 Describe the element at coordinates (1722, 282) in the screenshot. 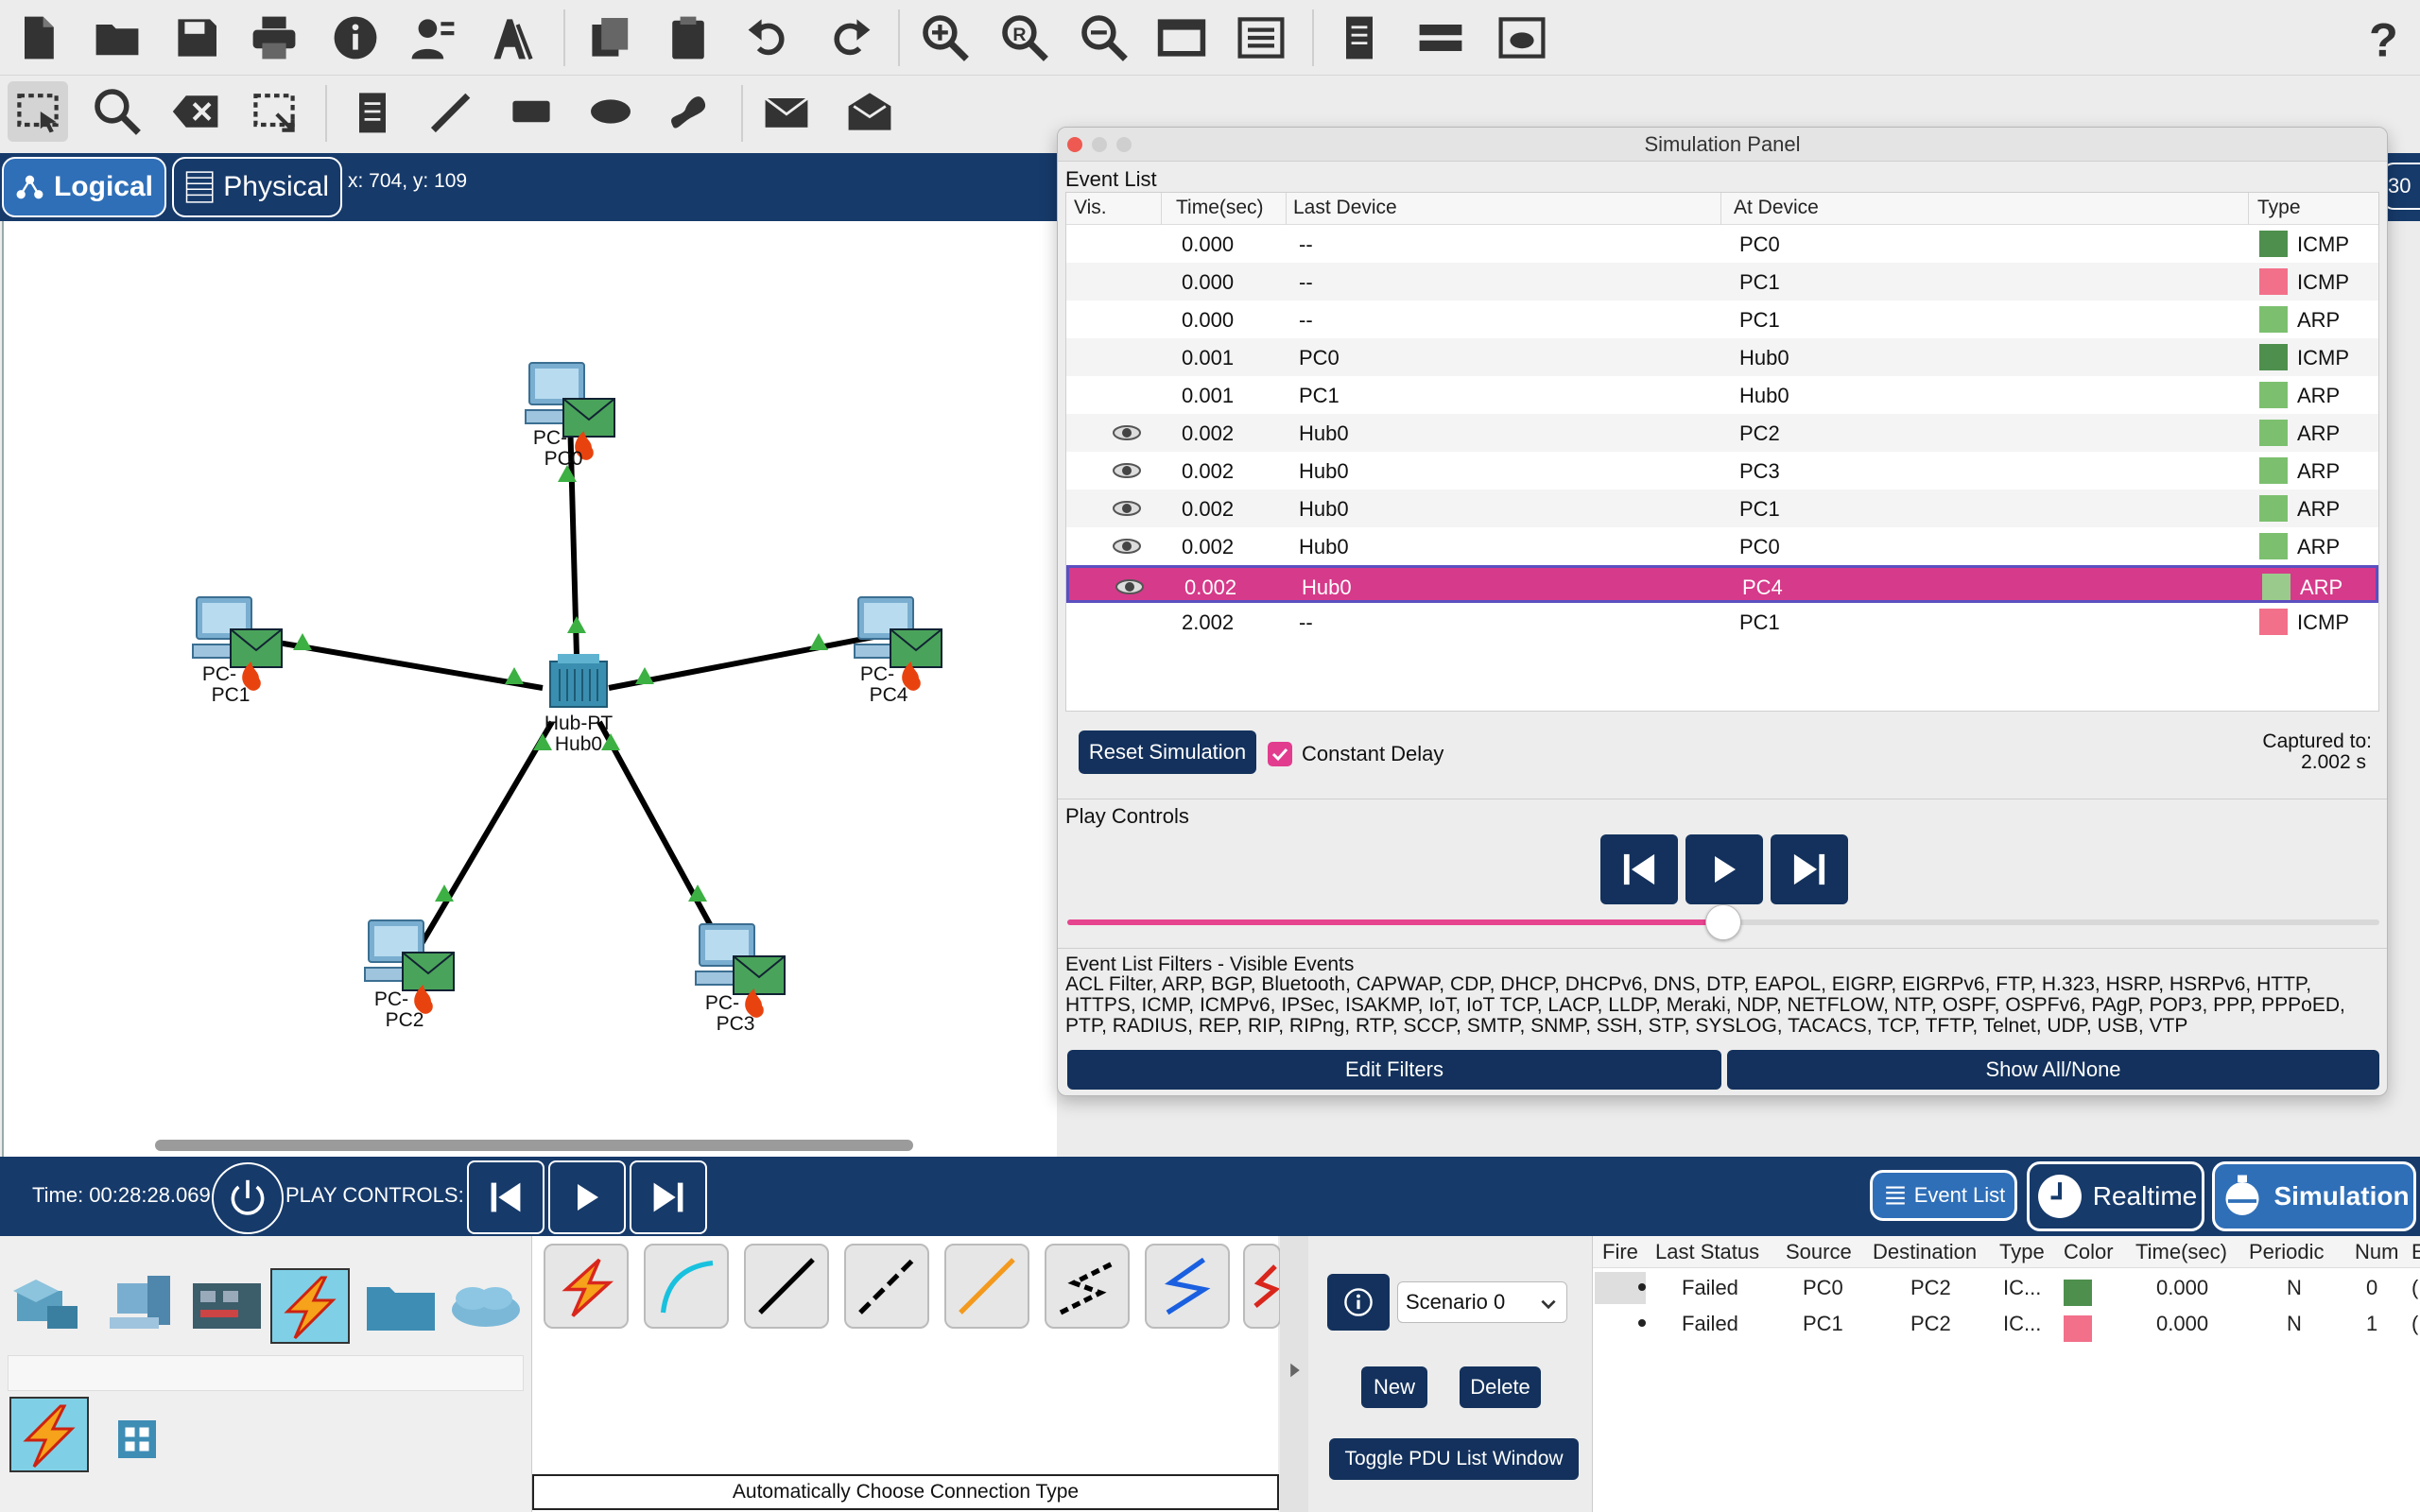

I see `event-row: 0.000 -- PC1 ICMP` at that location.